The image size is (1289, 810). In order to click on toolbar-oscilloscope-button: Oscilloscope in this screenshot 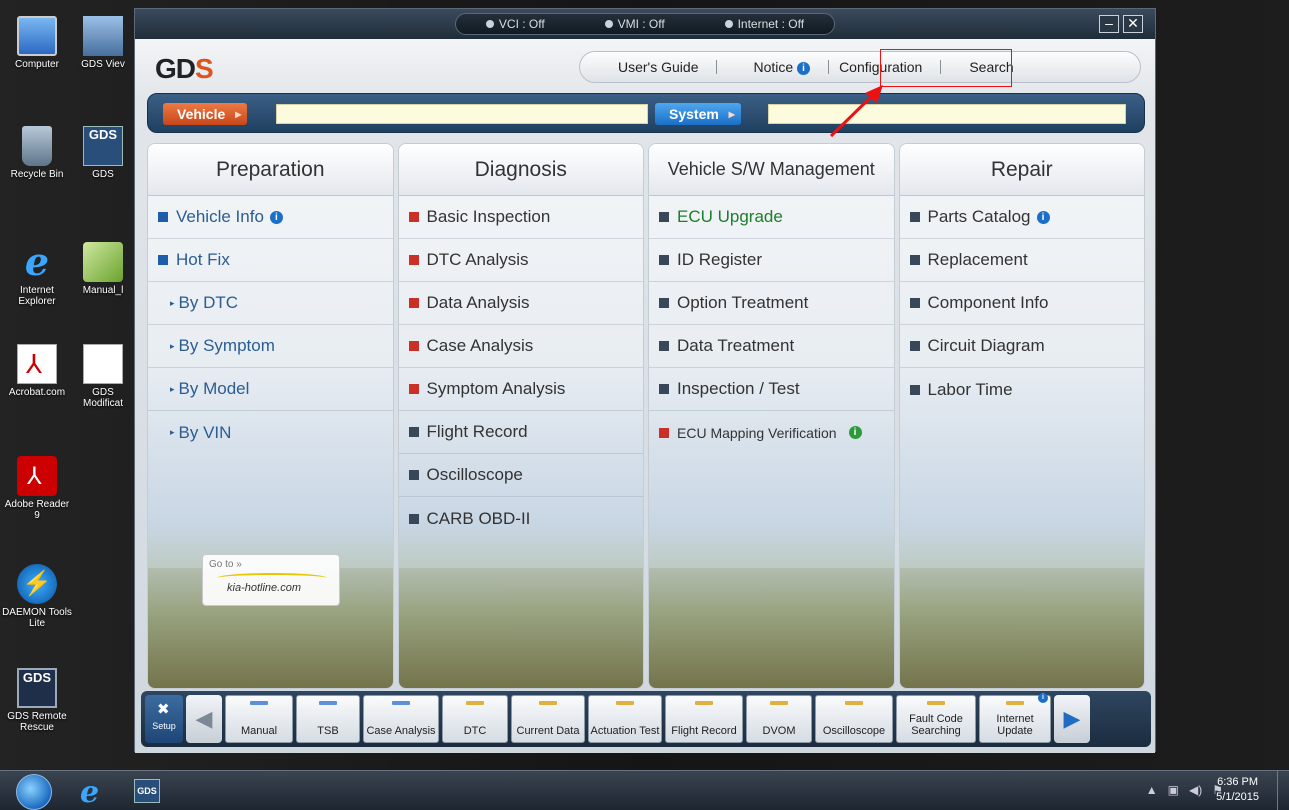, I will do `click(854, 719)`.